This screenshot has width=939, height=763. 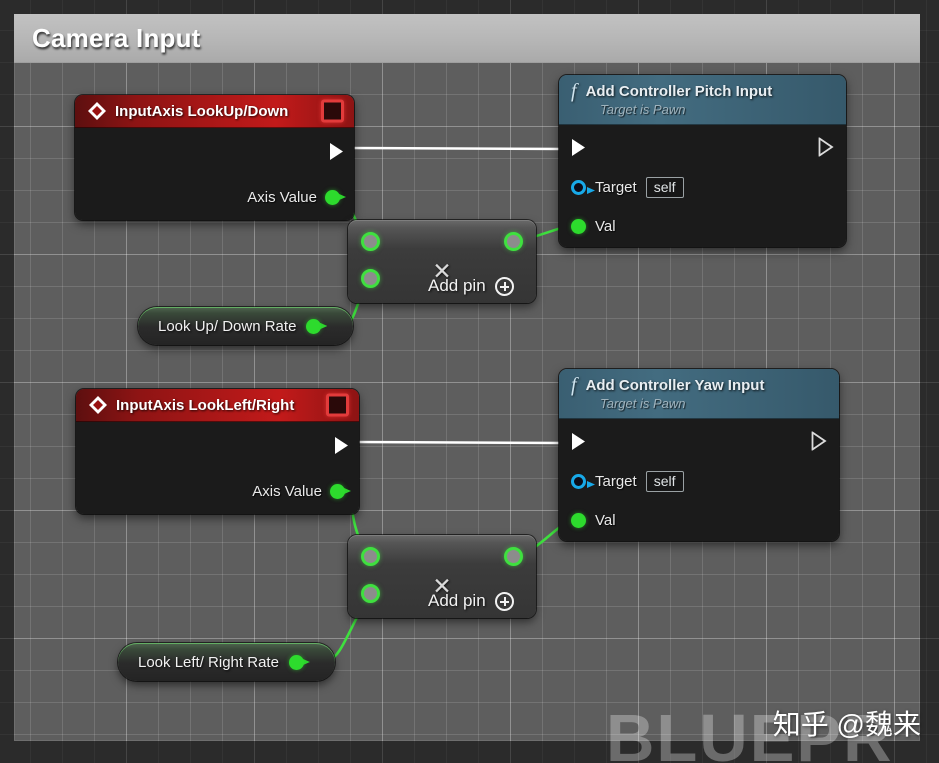 What do you see at coordinates (675, 385) in the screenshot?
I see `node-title: Add Controller Yaw Input` at bounding box center [675, 385].